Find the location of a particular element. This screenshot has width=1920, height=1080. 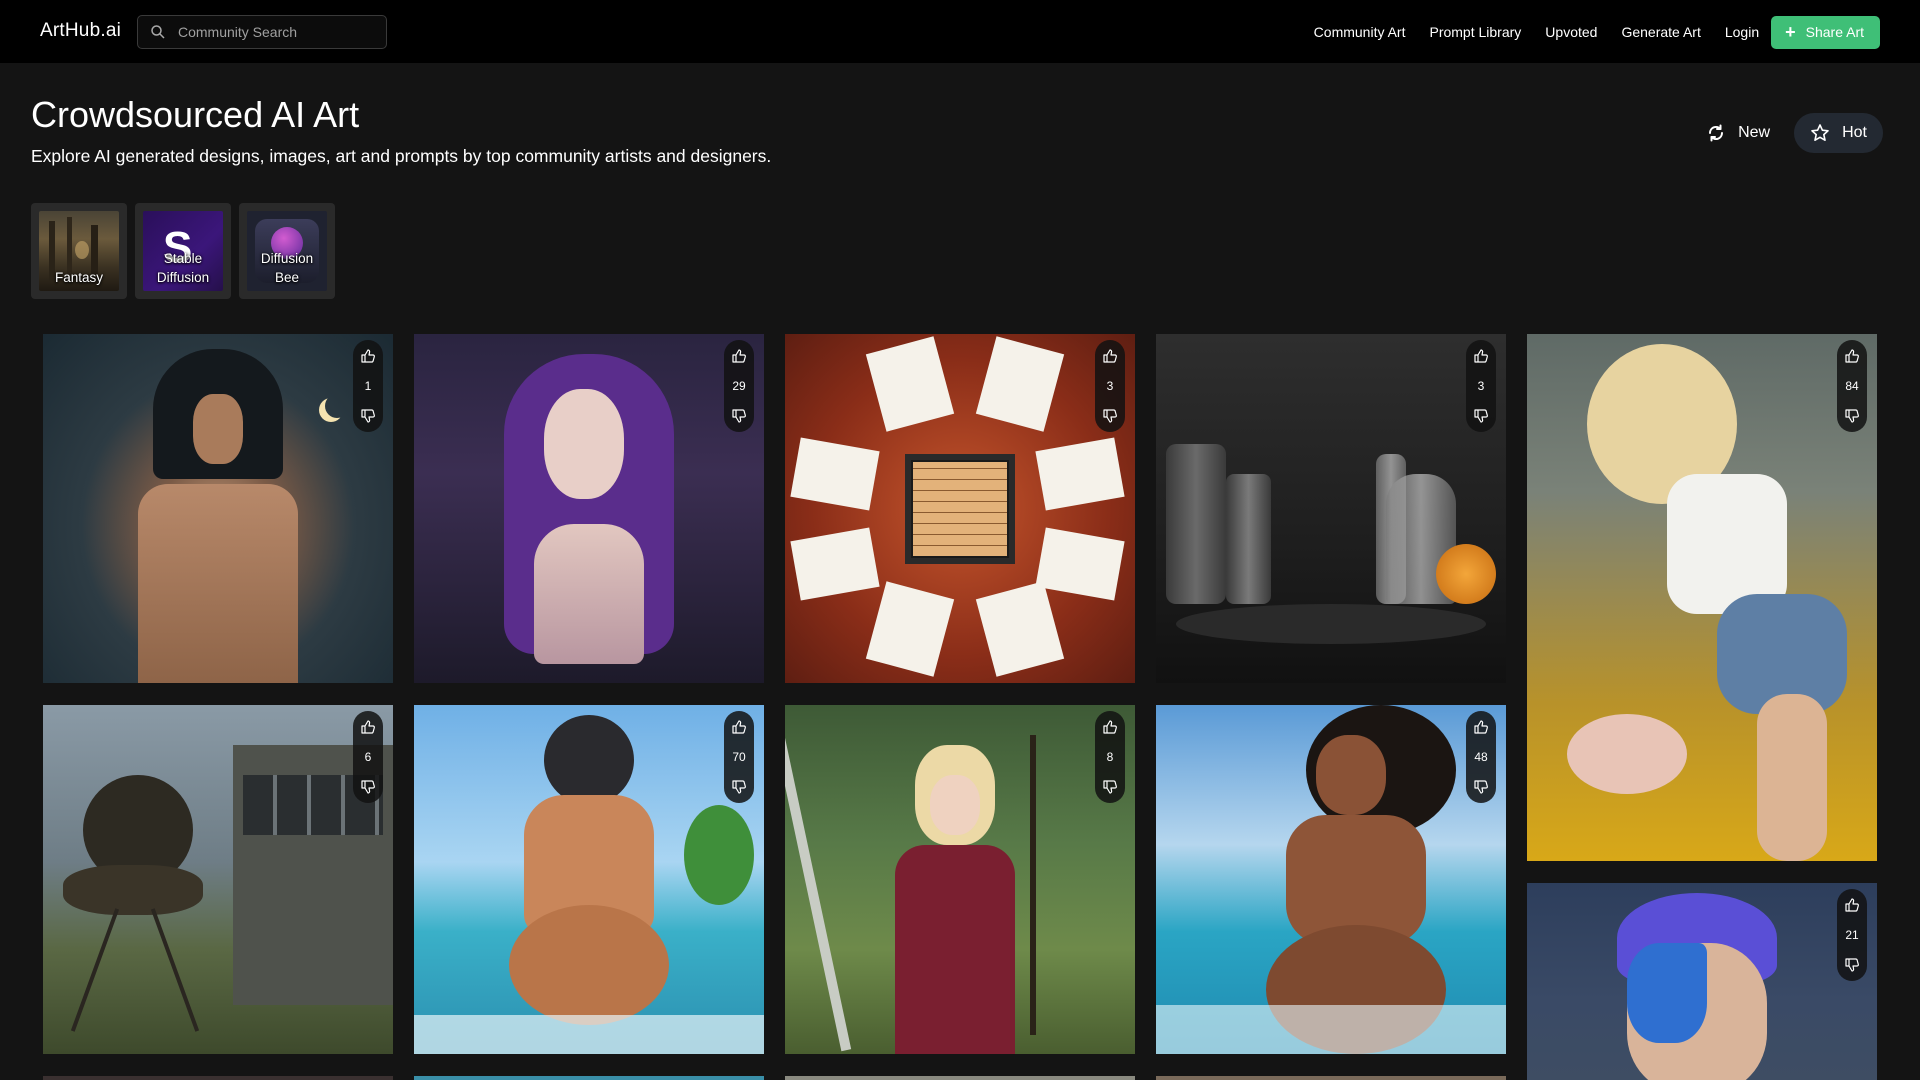

nav-link-community-art: Community Art is located at coordinates (1360, 32).